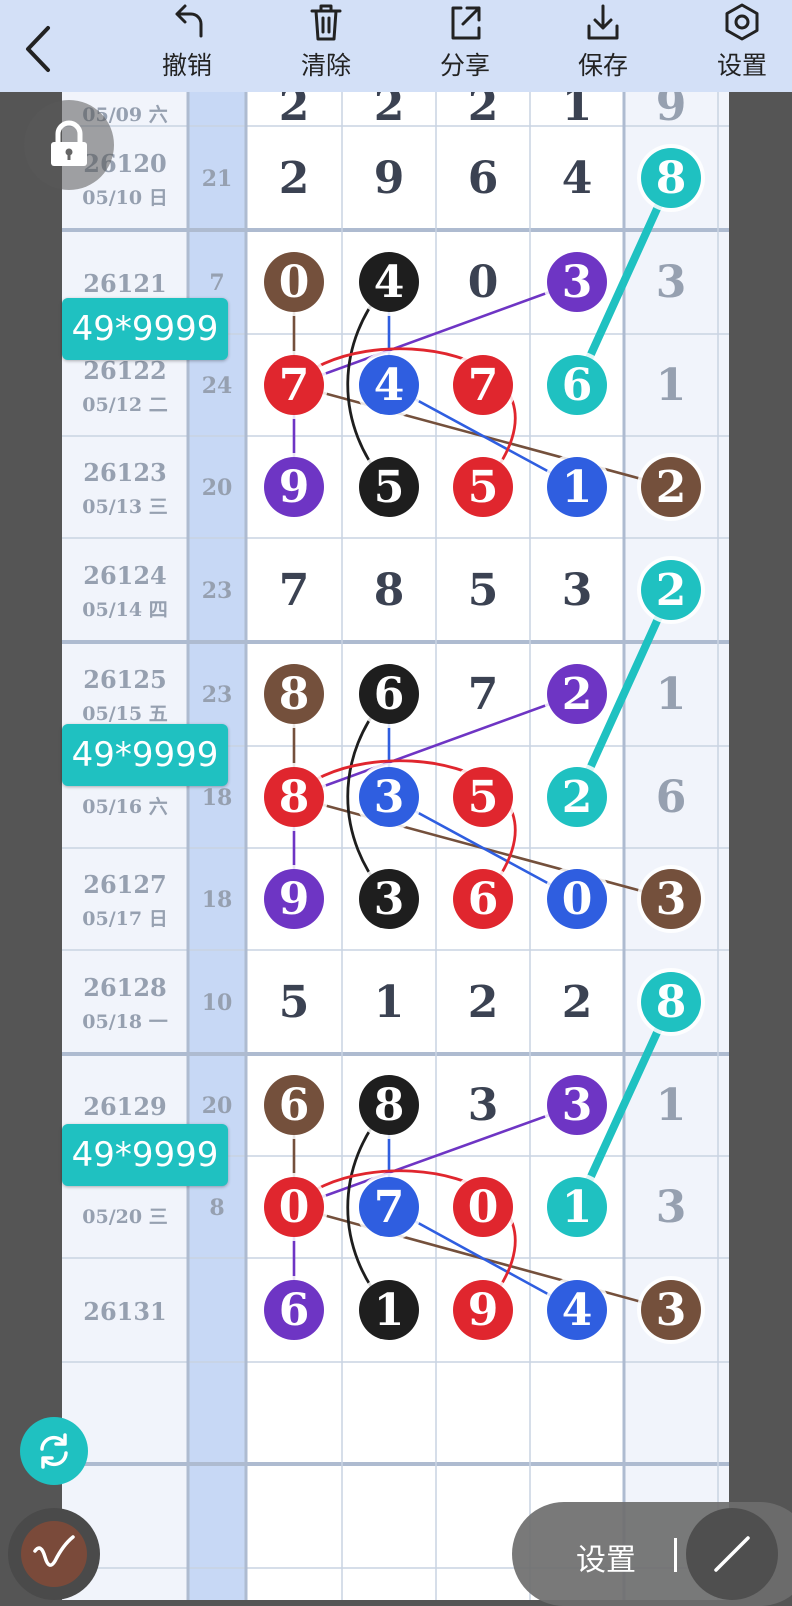 This screenshot has width=792, height=1606. I want to click on refresh-button, so click(54, 1451).